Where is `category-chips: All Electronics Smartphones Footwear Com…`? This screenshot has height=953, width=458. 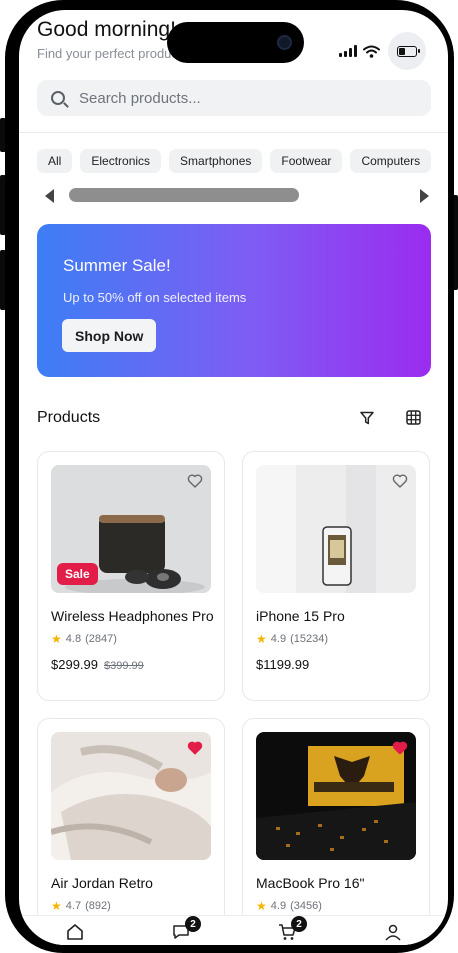 category-chips: All Electronics Smartphones Footwear Com… is located at coordinates (234, 161).